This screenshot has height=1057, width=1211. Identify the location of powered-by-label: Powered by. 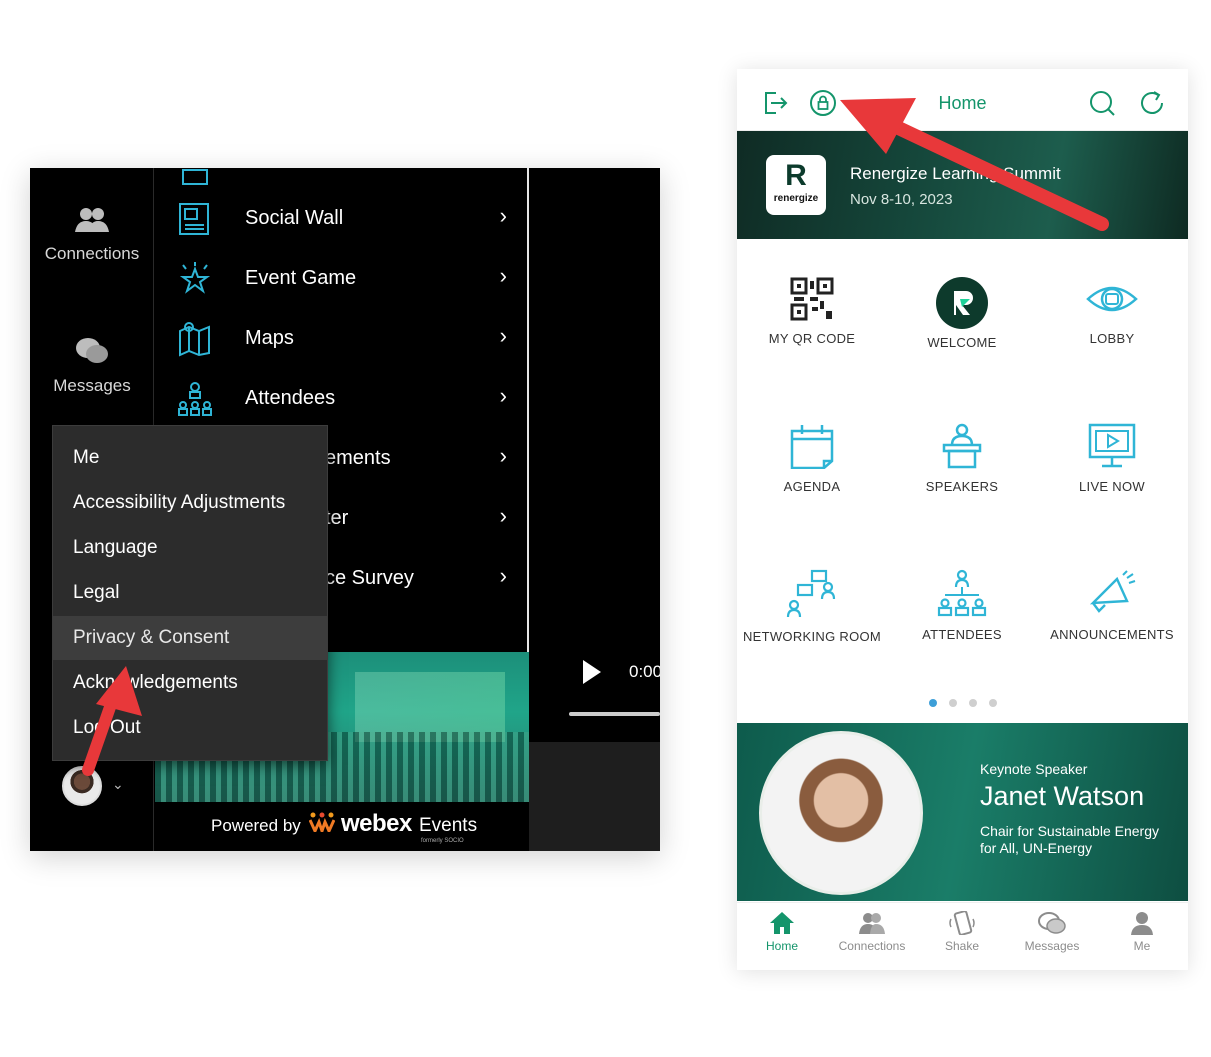
(256, 825).